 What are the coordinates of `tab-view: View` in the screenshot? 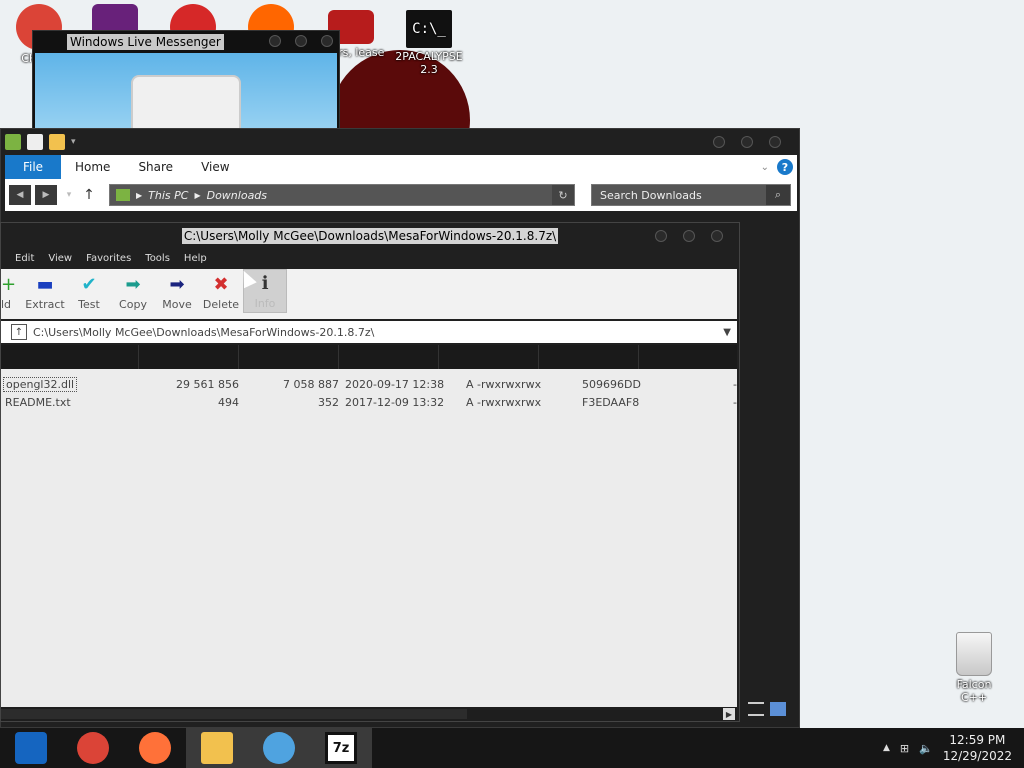 It's located at (215, 167).